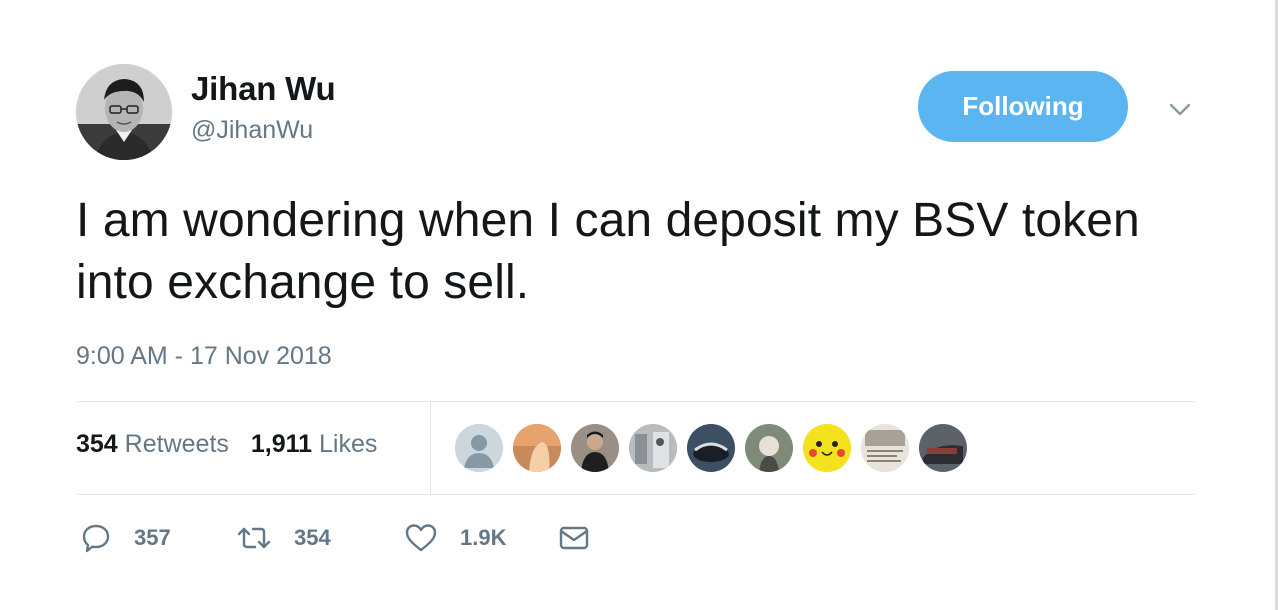  I want to click on tweet-stats: 354 Retweets 1,911 Likes, so click(226, 444).